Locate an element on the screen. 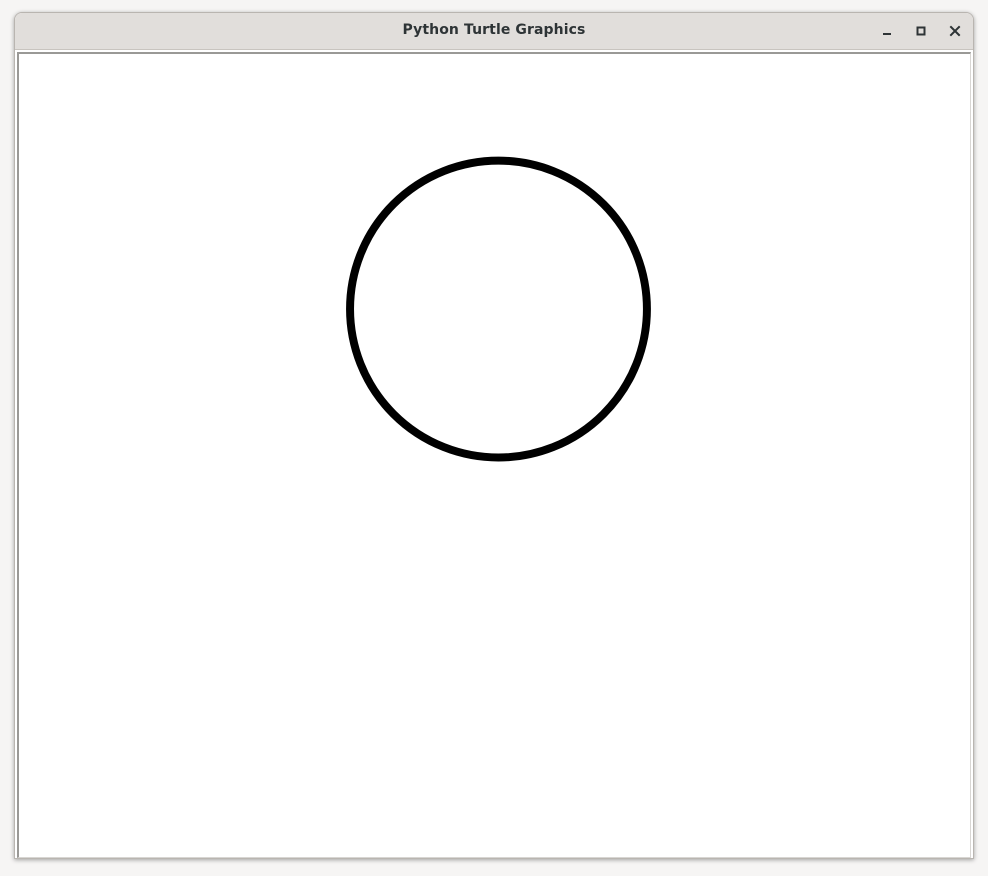 This screenshot has width=988, height=876. minimize-button is located at coordinates (887, 31).